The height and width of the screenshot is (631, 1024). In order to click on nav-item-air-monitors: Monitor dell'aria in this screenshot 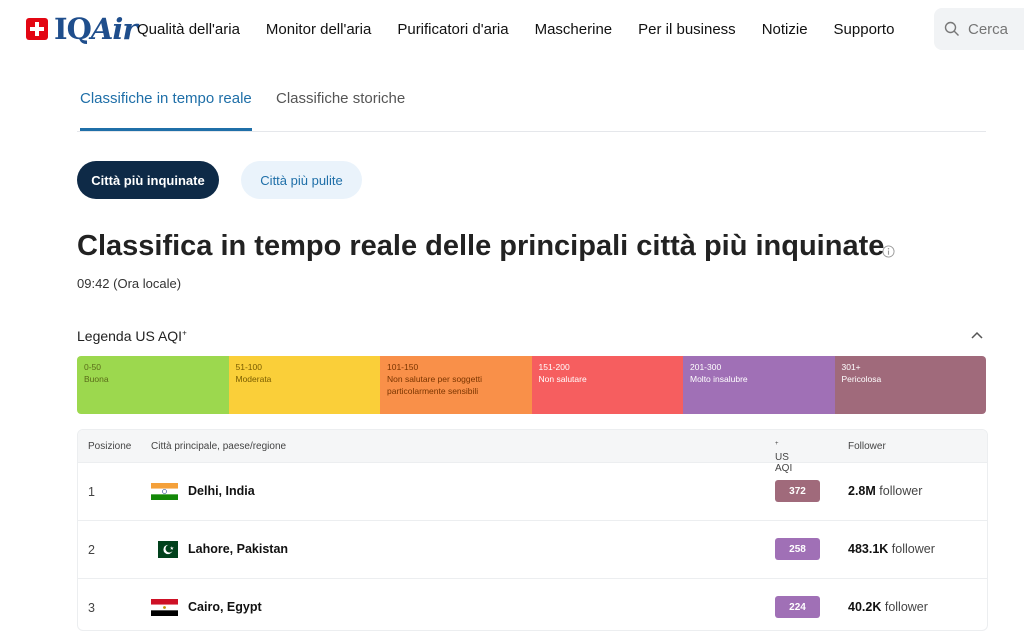, I will do `click(318, 29)`.